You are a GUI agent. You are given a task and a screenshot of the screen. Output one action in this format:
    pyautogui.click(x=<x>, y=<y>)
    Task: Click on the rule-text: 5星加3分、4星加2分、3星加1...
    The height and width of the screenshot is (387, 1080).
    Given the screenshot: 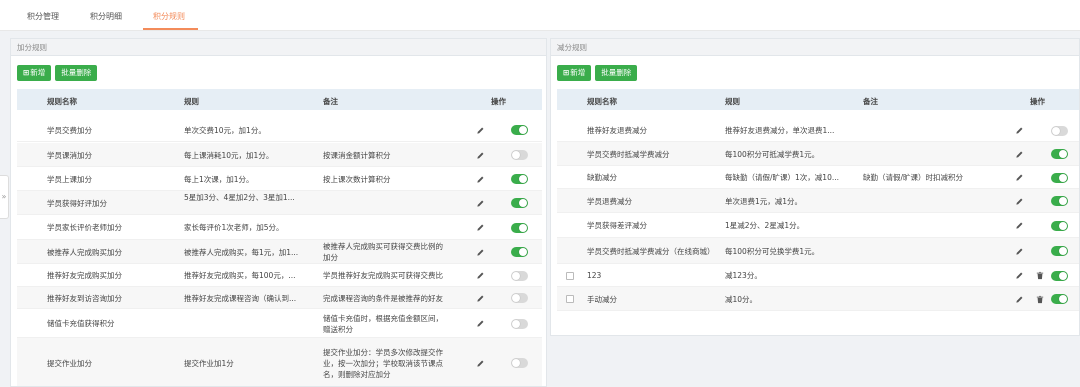 What is the action you would take?
    pyautogui.click(x=239, y=197)
    